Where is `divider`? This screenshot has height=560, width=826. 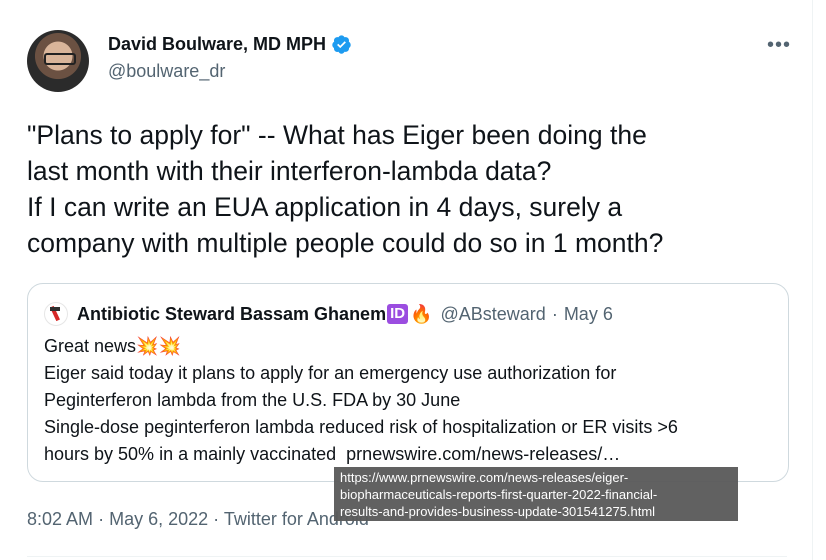
divider is located at coordinates (407, 556).